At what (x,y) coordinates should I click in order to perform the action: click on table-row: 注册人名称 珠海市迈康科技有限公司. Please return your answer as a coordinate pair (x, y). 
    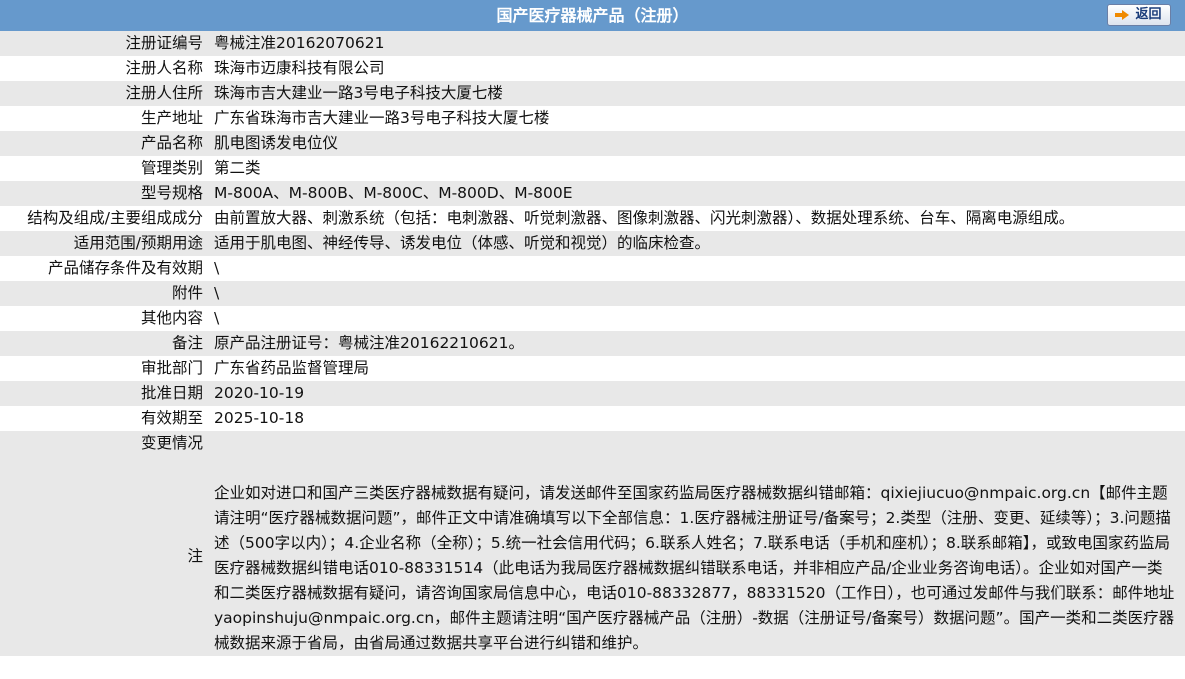
    Looking at the image, I should click on (592, 68).